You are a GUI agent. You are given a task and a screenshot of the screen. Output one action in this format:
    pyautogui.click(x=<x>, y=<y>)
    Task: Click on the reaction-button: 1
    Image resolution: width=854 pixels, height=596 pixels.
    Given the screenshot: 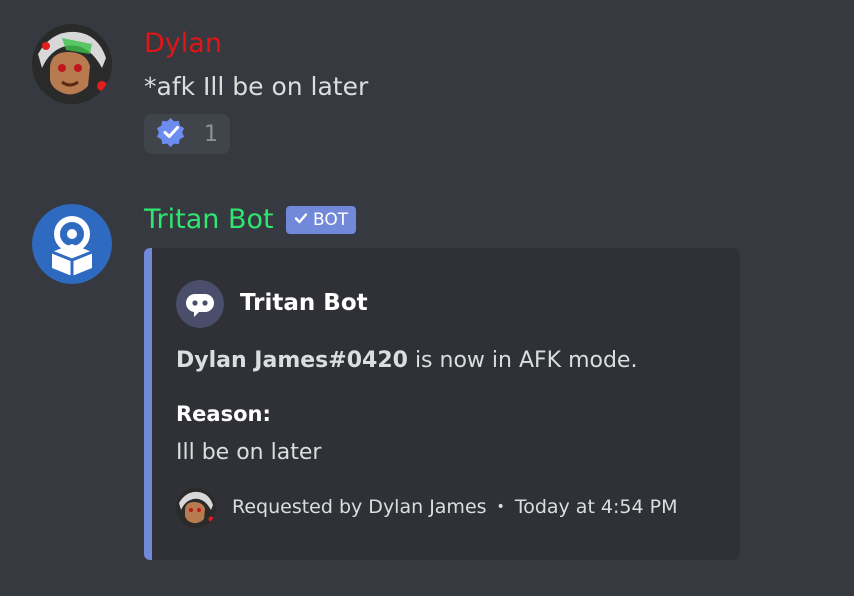 What is the action you would take?
    pyautogui.click(x=187, y=134)
    